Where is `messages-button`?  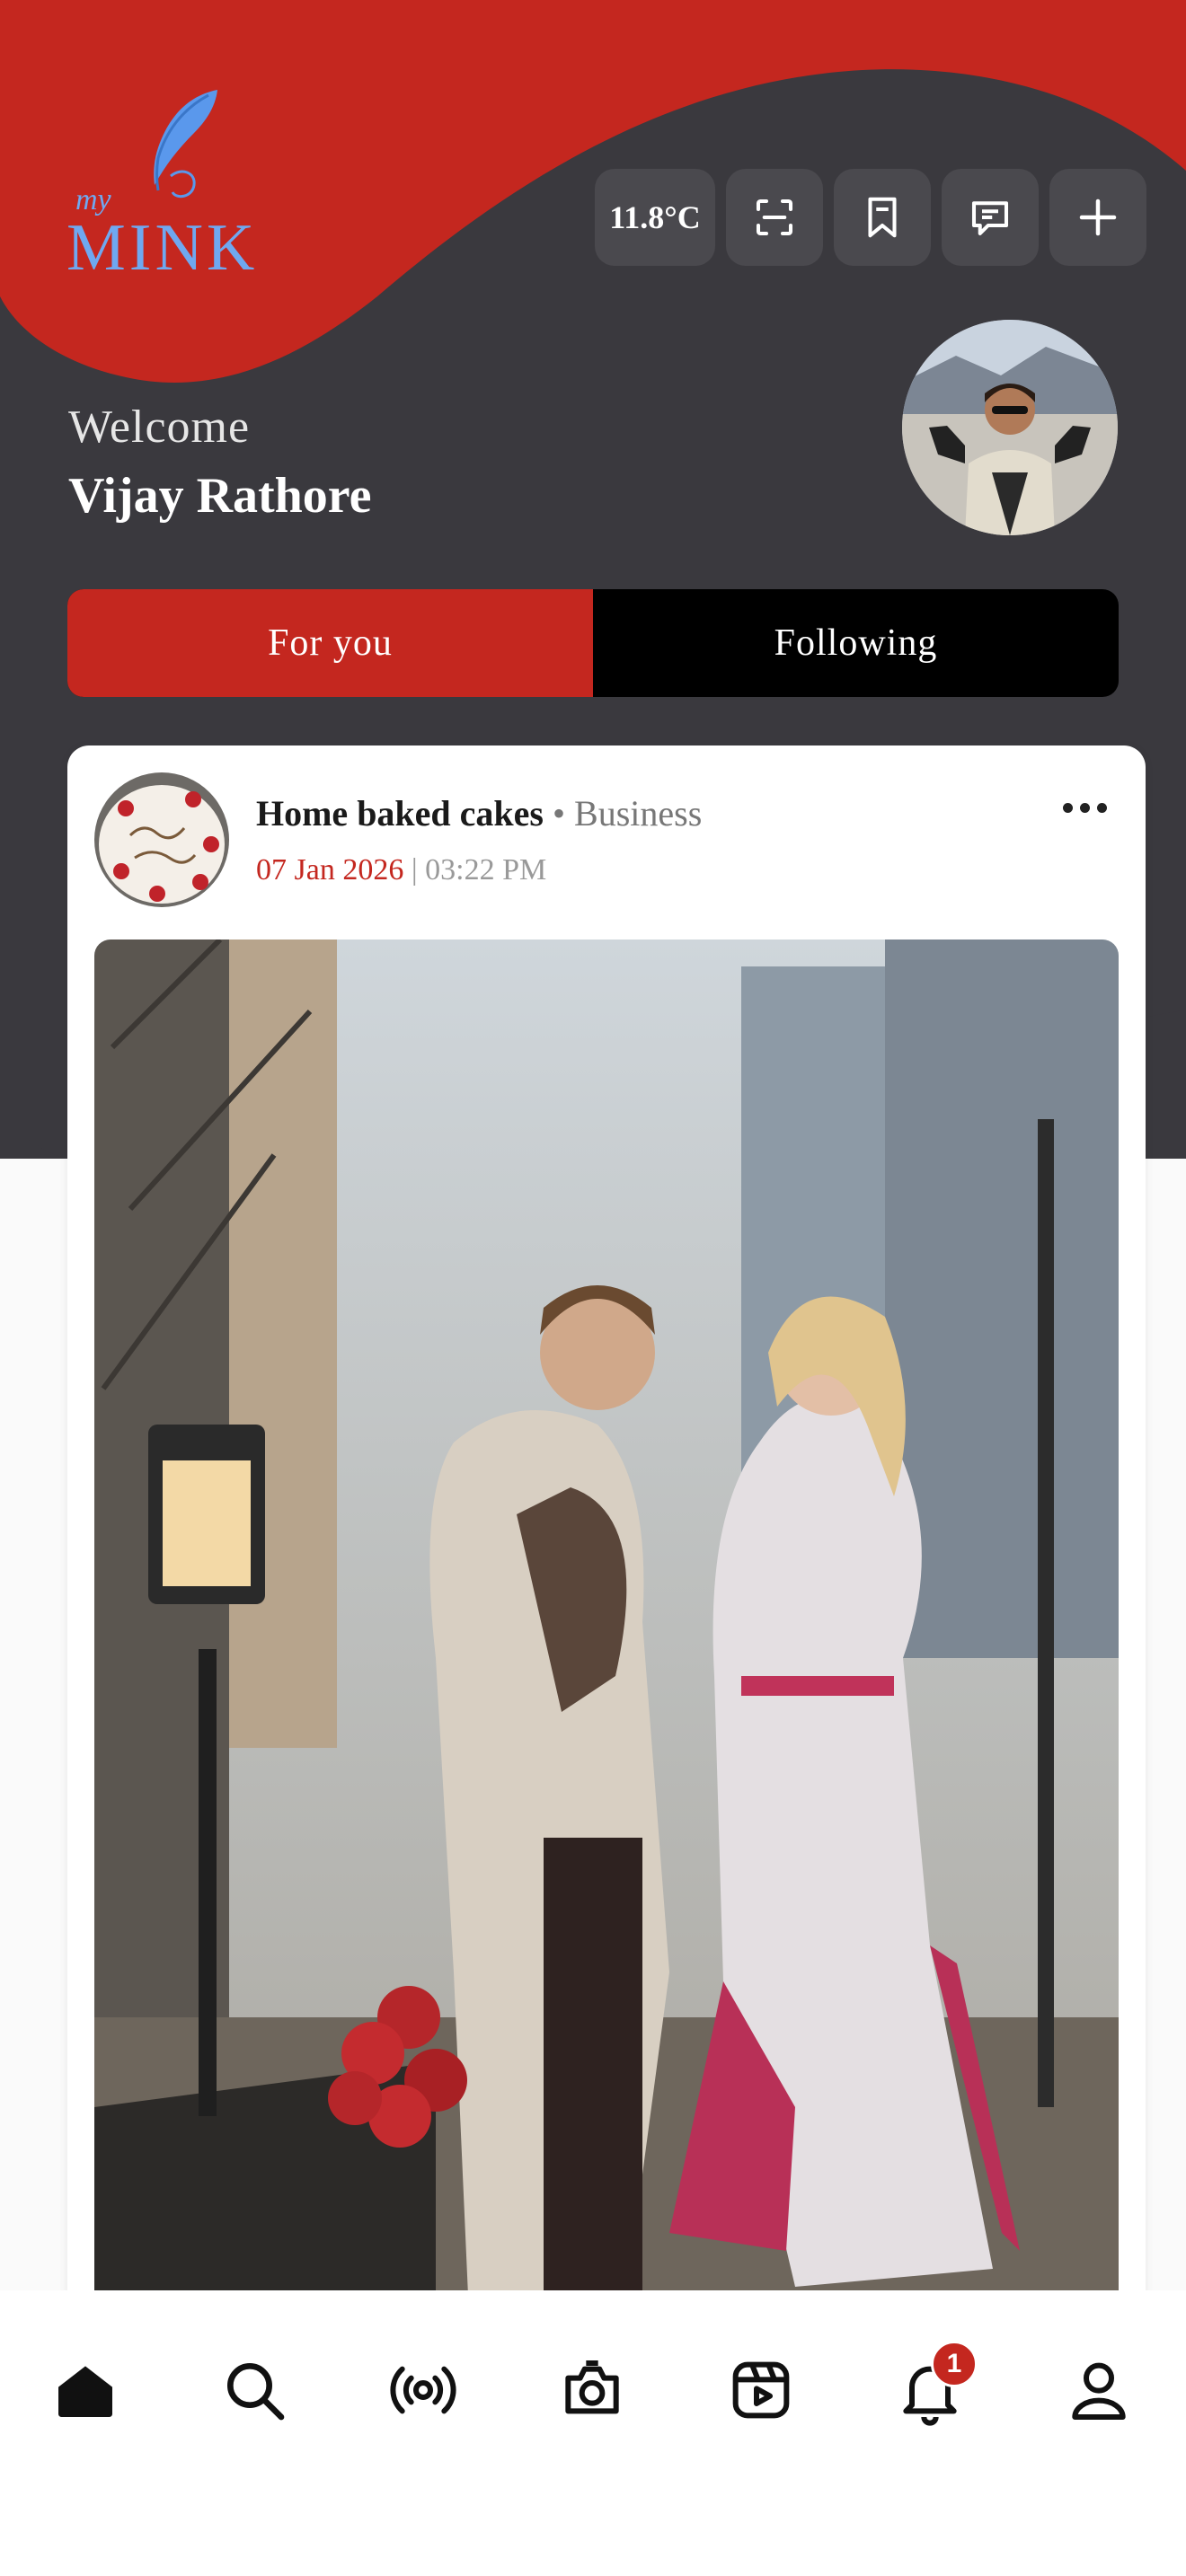 messages-button is located at coordinates (990, 217).